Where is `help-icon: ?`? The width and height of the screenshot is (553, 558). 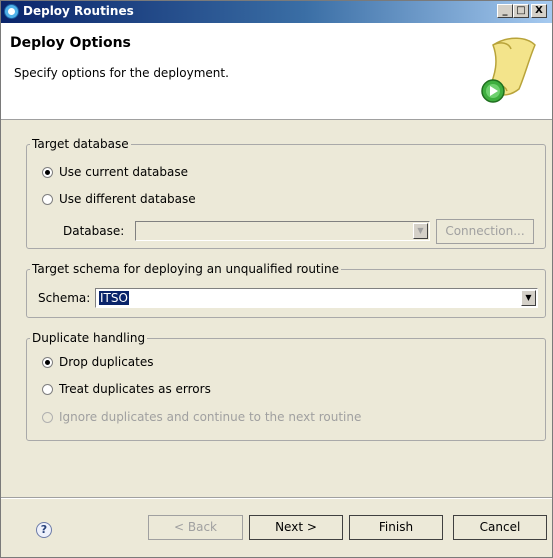 help-icon: ? is located at coordinates (44, 530).